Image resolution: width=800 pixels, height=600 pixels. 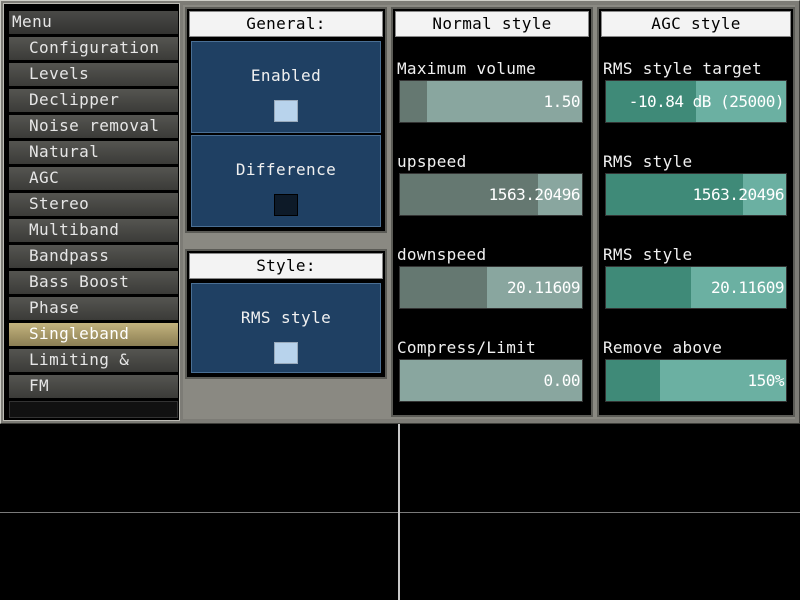 What do you see at coordinates (93, 360) in the screenshot?
I see `sidebar-item-limiting: Limiting &` at bounding box center [93, 360].